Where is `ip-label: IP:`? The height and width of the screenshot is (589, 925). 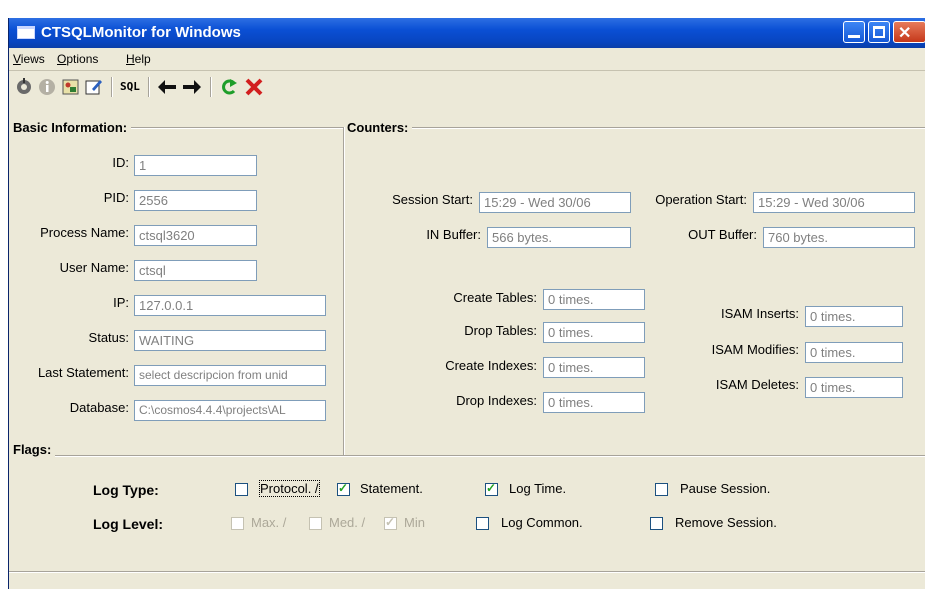 ip-label: IP: is located at coordinates (121, 302).